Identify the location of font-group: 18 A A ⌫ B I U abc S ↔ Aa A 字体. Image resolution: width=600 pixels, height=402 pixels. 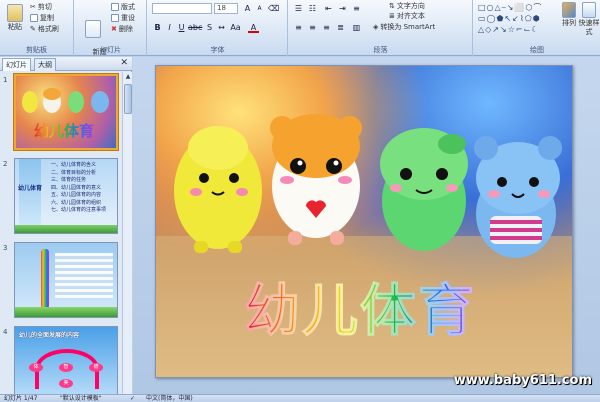
(218, 28).